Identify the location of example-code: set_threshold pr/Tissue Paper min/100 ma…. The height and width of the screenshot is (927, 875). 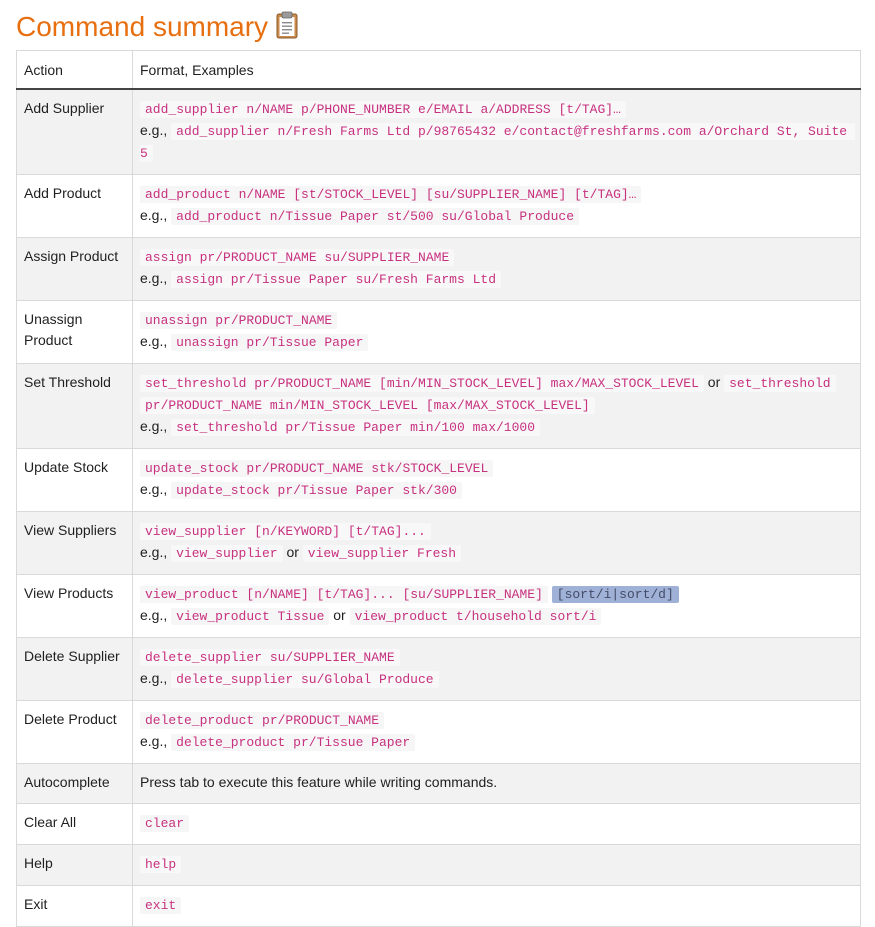
(355, 427).